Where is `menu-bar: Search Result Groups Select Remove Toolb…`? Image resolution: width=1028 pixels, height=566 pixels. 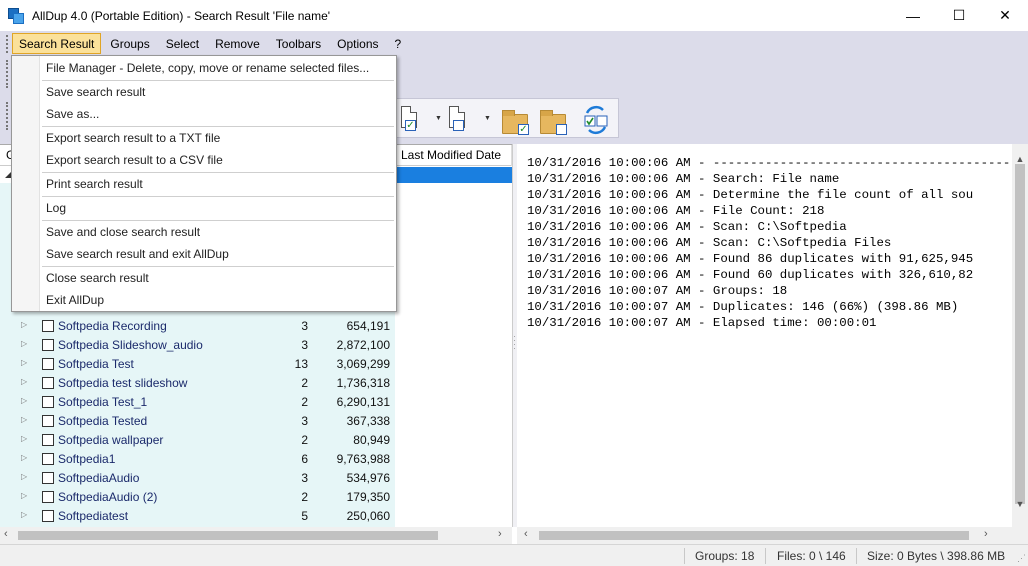
menu-bar: Search Result Groups Select Remove Toolb… is located at coordinates (514, 43).